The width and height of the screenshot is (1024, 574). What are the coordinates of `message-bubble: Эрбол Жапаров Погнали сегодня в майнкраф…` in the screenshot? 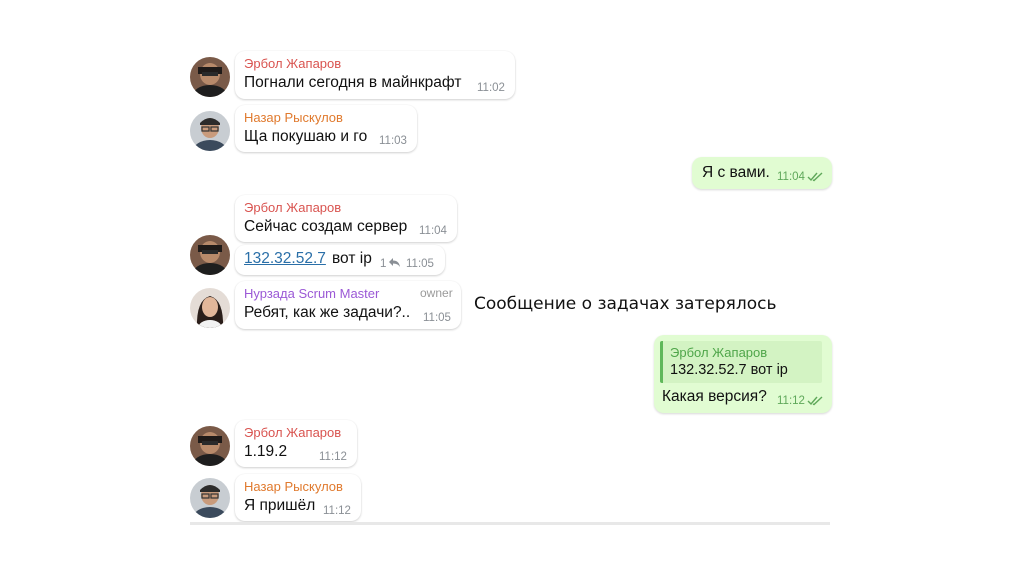 It's located at (375, 75).